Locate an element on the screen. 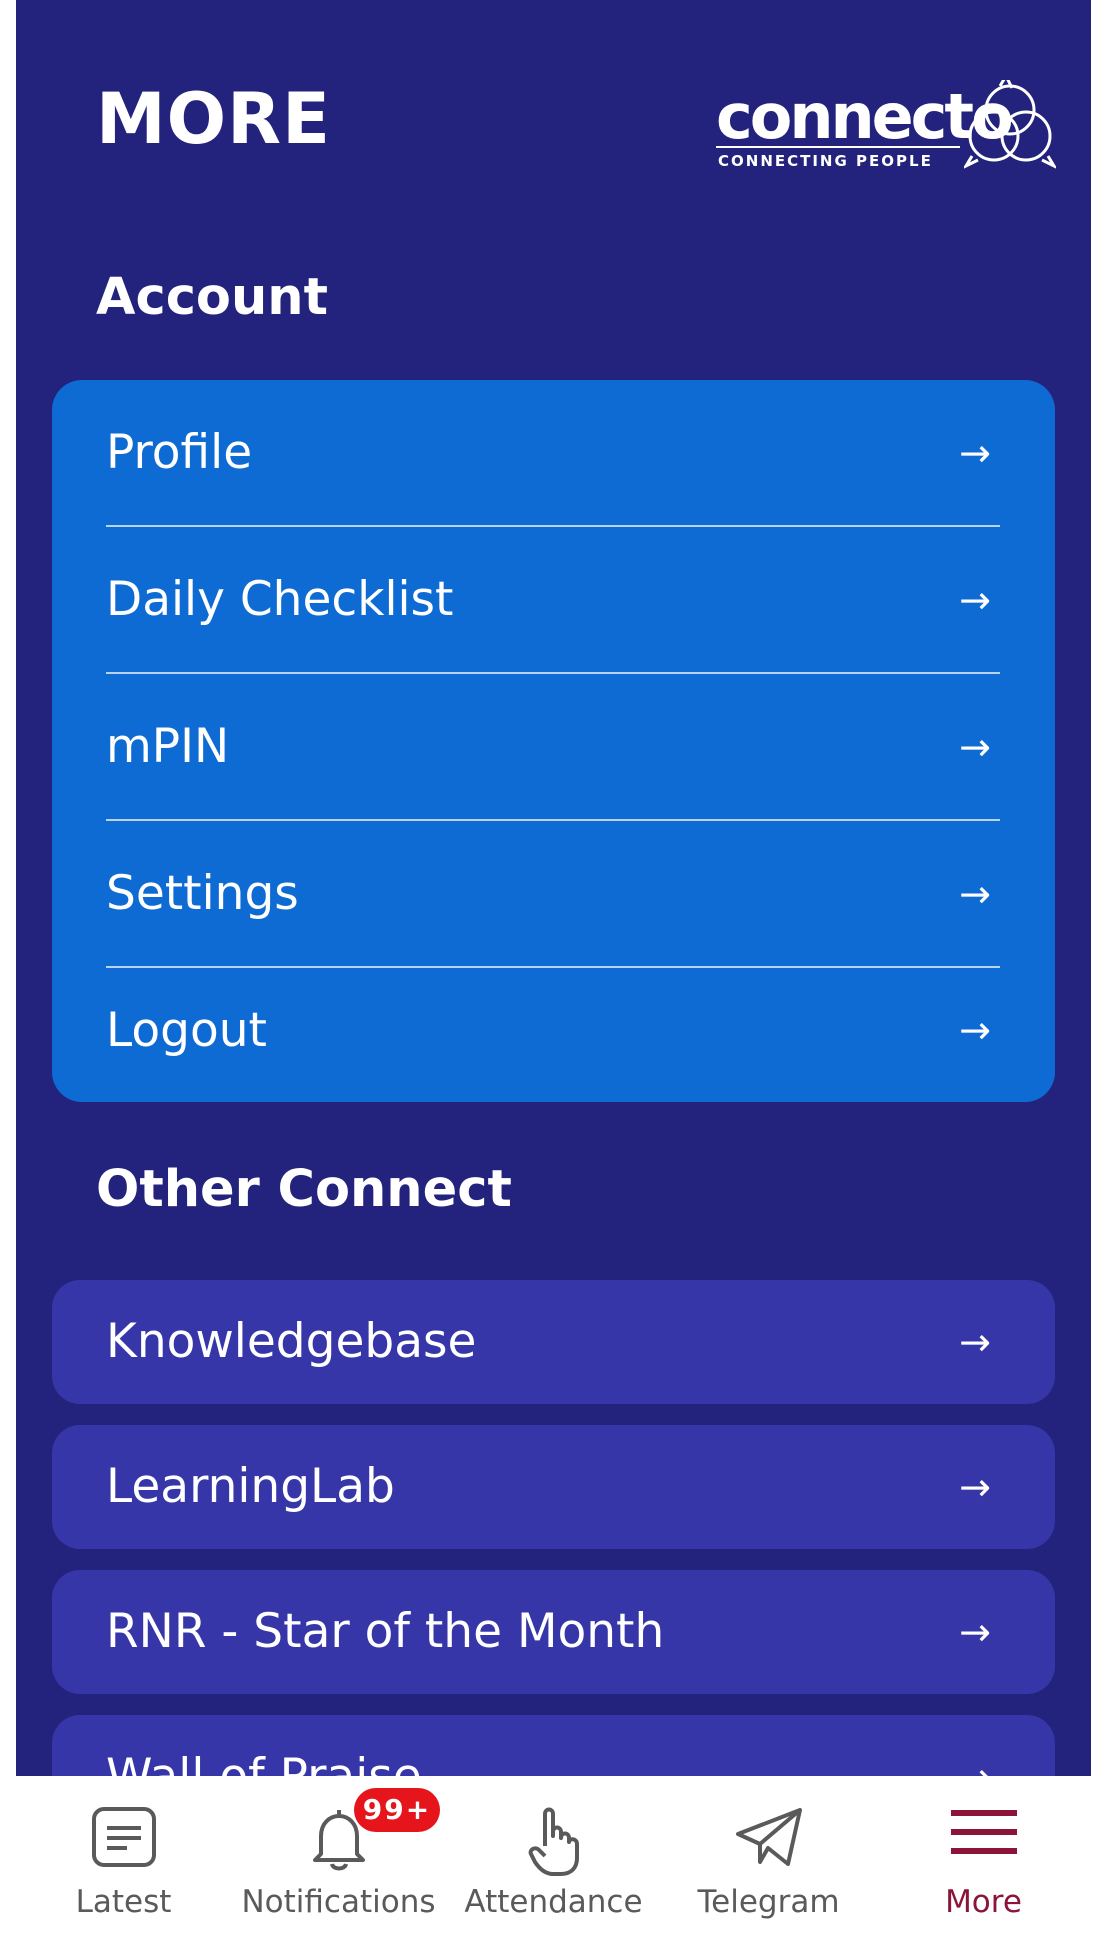 The width and height of the screenshot is (1115, 1943). header: MORE connecto CONNECTING PEOPLE is located at coordinates (553, 120).